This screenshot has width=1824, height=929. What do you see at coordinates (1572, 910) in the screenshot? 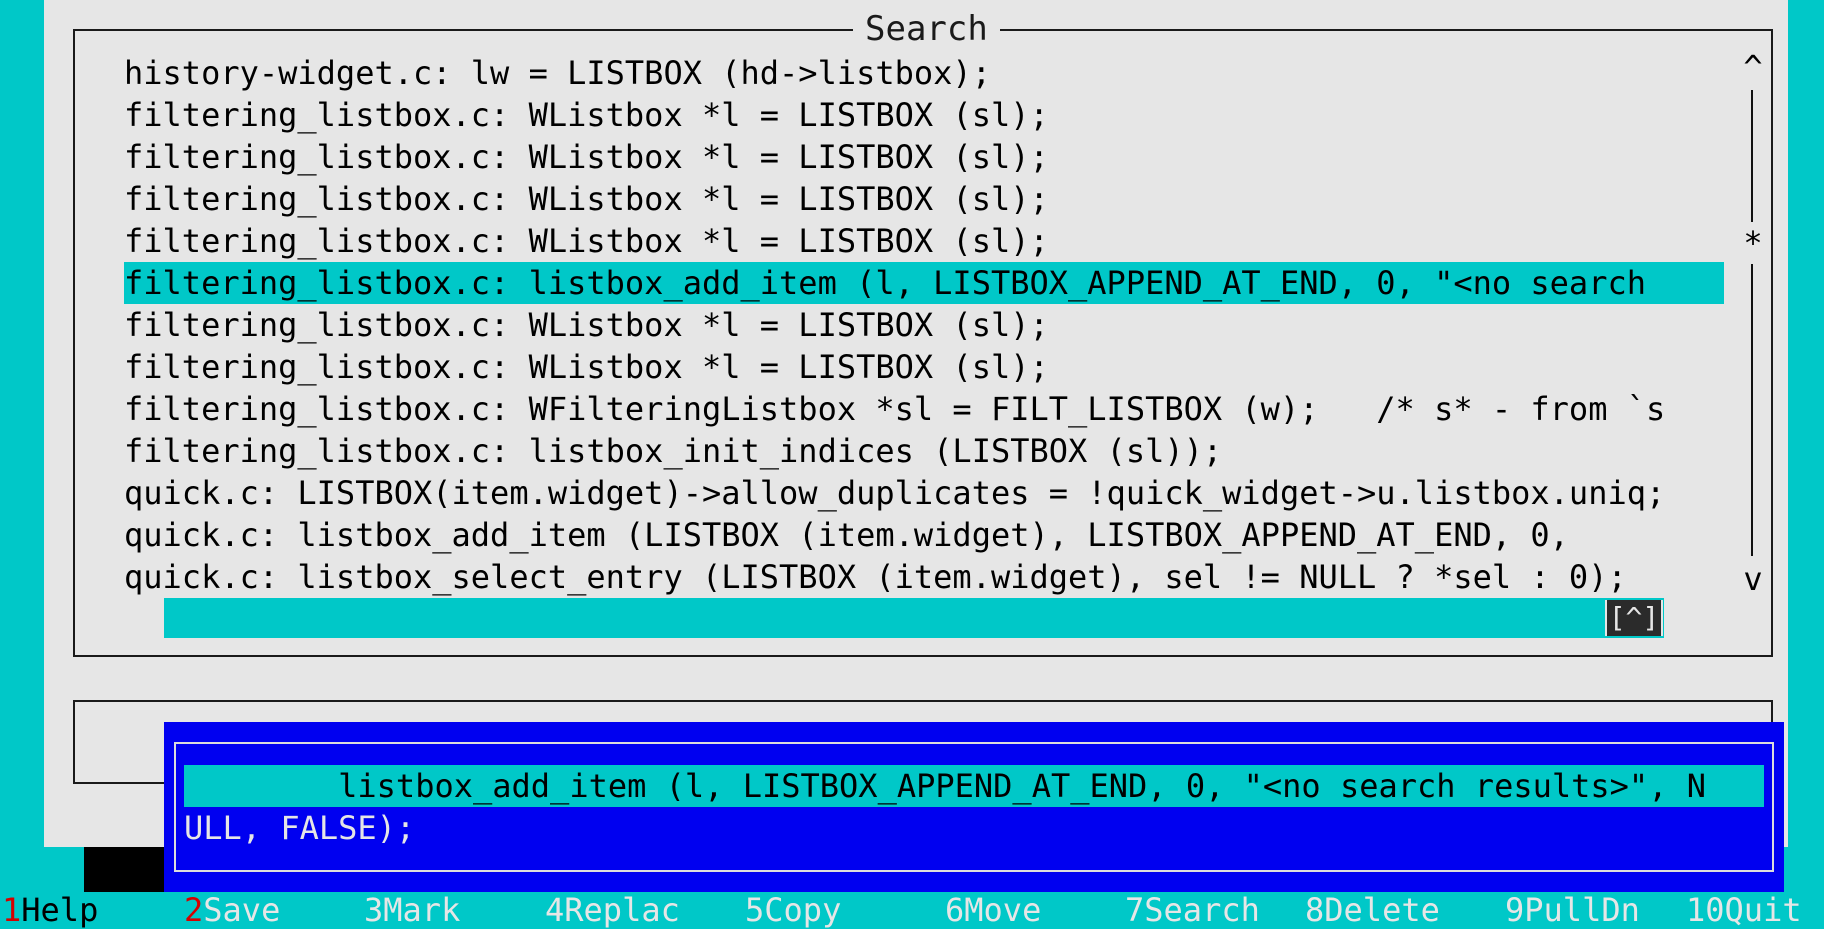
I see `fkey-pulldown: 9PullDn` at bounding box center [1572, 910].